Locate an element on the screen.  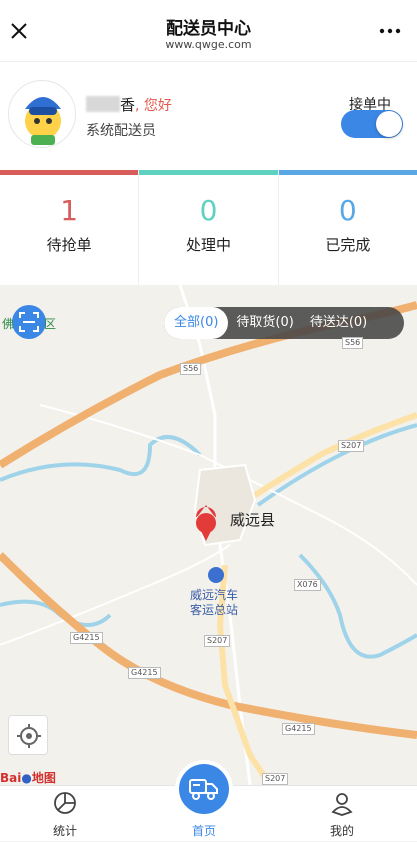
title-bar: 配送员中心 www.qwge.com is located at coordinates (208, 31).